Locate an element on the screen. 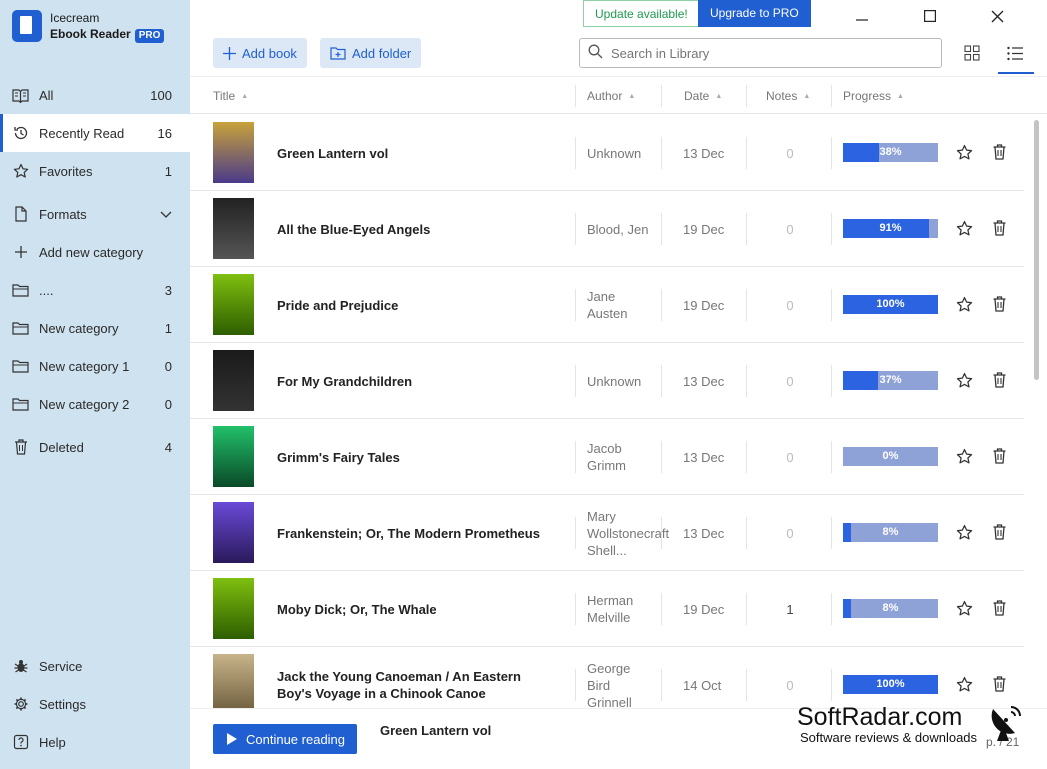 The image size is (1047, 769). book-title: All the Blue-Eyed Angels is located at coordinates (417, 229).